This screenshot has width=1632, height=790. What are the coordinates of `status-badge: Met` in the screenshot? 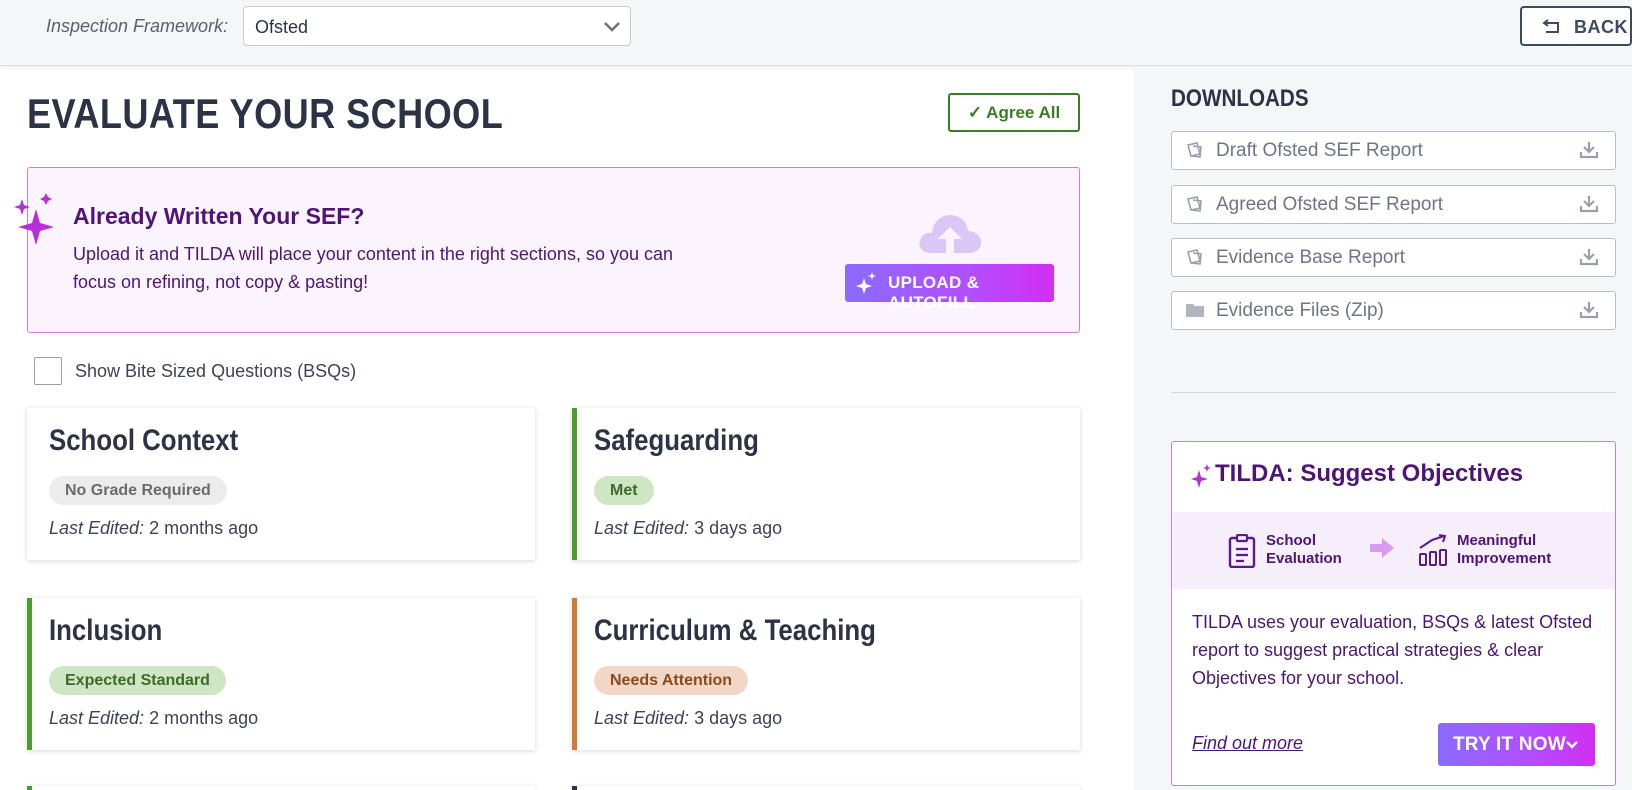 It's located at (624, 490).